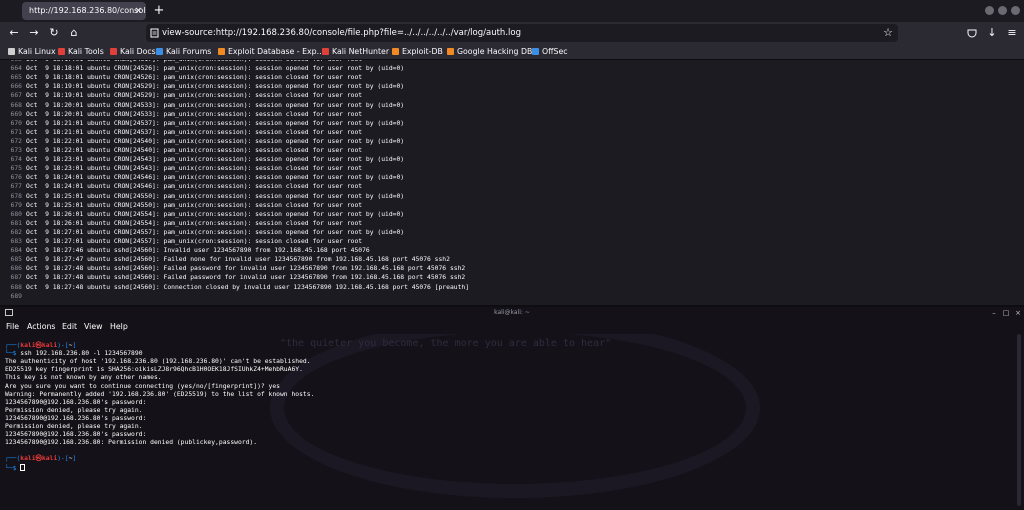 This screenshot has height=510, width=1024. Describe the element at coordinates (16, 278) in the screenshot. I see `line-number: 687` at that location.